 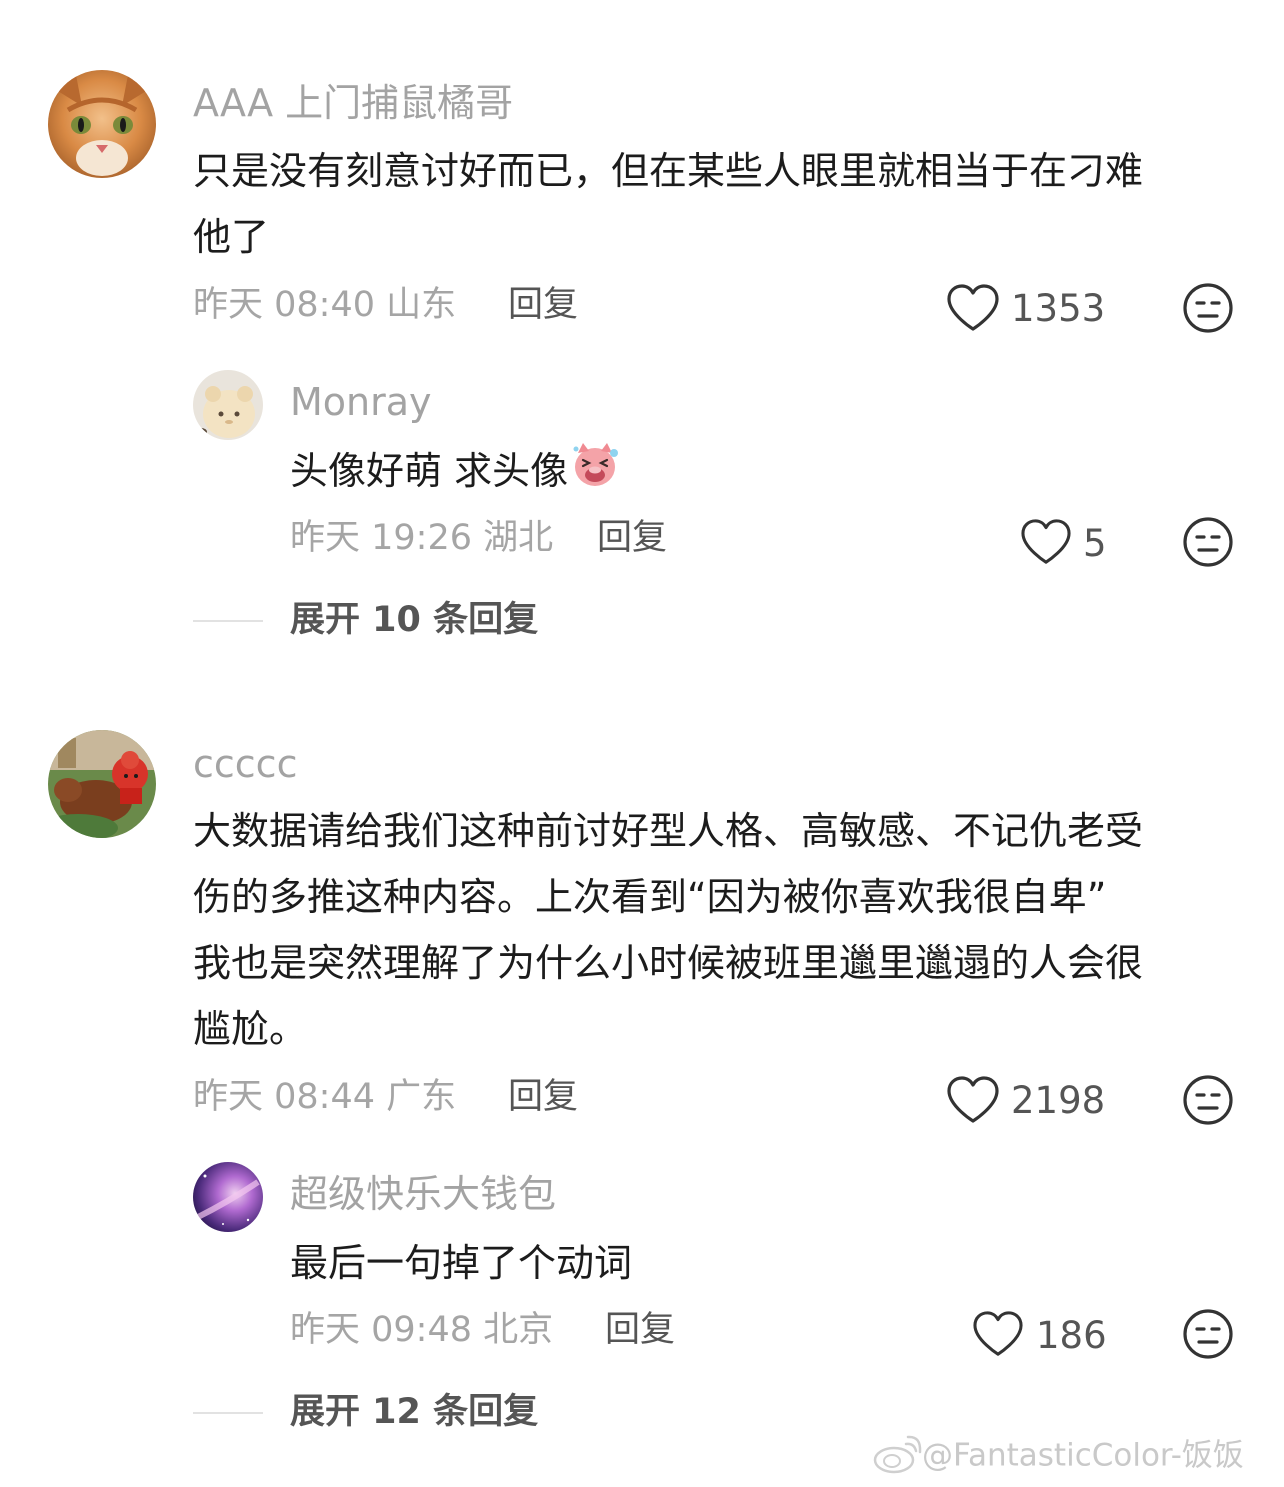 I want to click on comment-text-line: 我也是突然理解了为什么小时候被班里邋里邋遢的人会很, so click(x=668, y=963).